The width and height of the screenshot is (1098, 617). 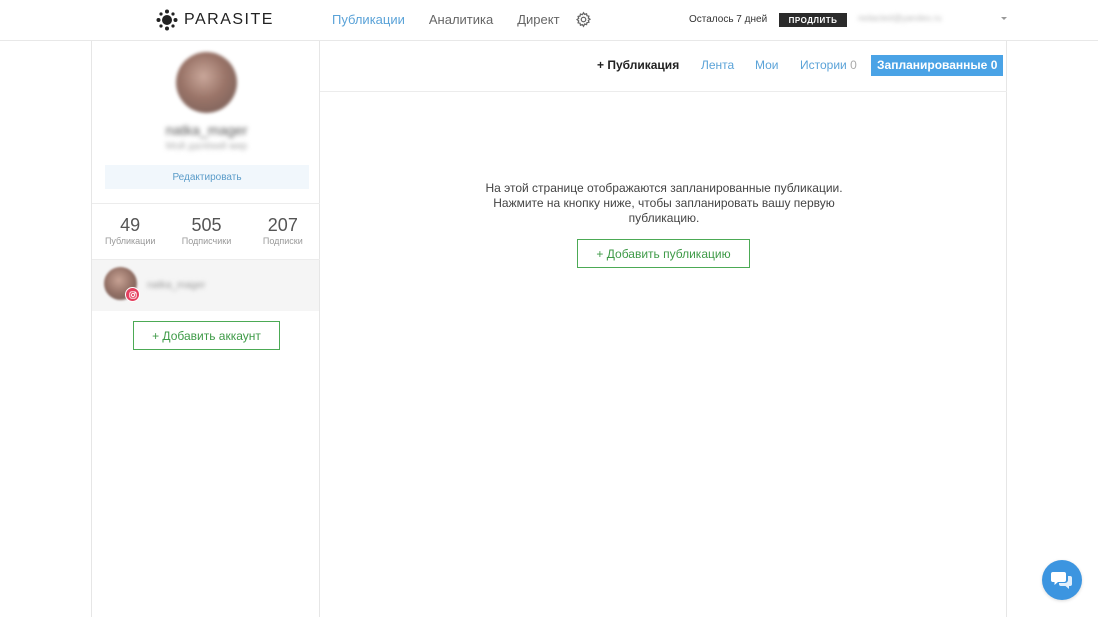 I want to click on stat-posts: 49 Публикации, so click(x=130, y=231).